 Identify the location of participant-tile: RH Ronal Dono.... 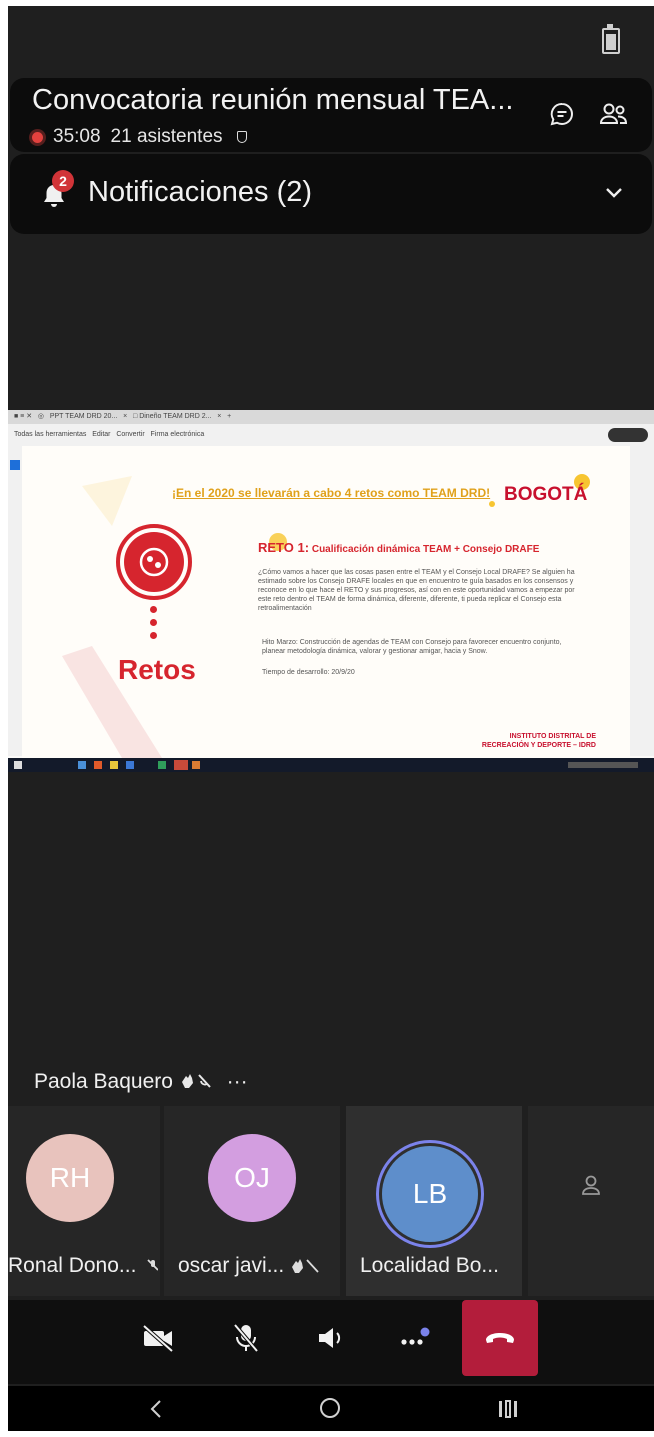
(84, 1201).